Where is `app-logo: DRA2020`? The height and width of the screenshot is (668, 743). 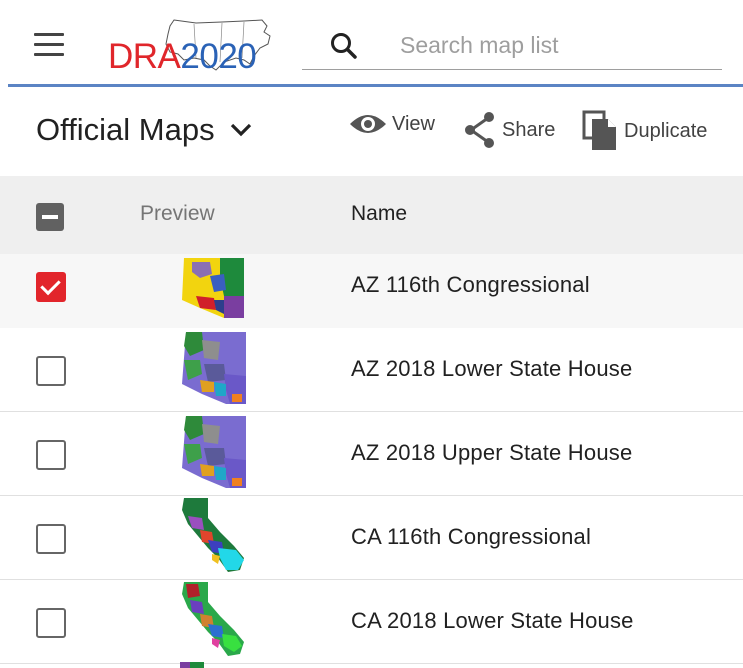
app-logo: DRA2020 is located at coordinates (194, 45).